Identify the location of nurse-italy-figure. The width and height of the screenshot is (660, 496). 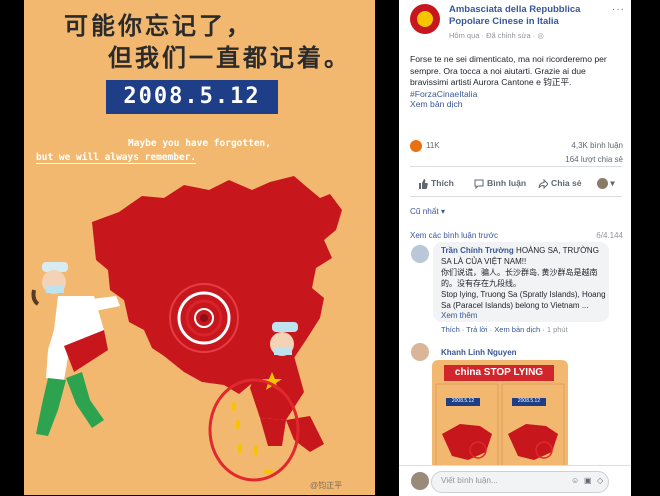
(75, 349).